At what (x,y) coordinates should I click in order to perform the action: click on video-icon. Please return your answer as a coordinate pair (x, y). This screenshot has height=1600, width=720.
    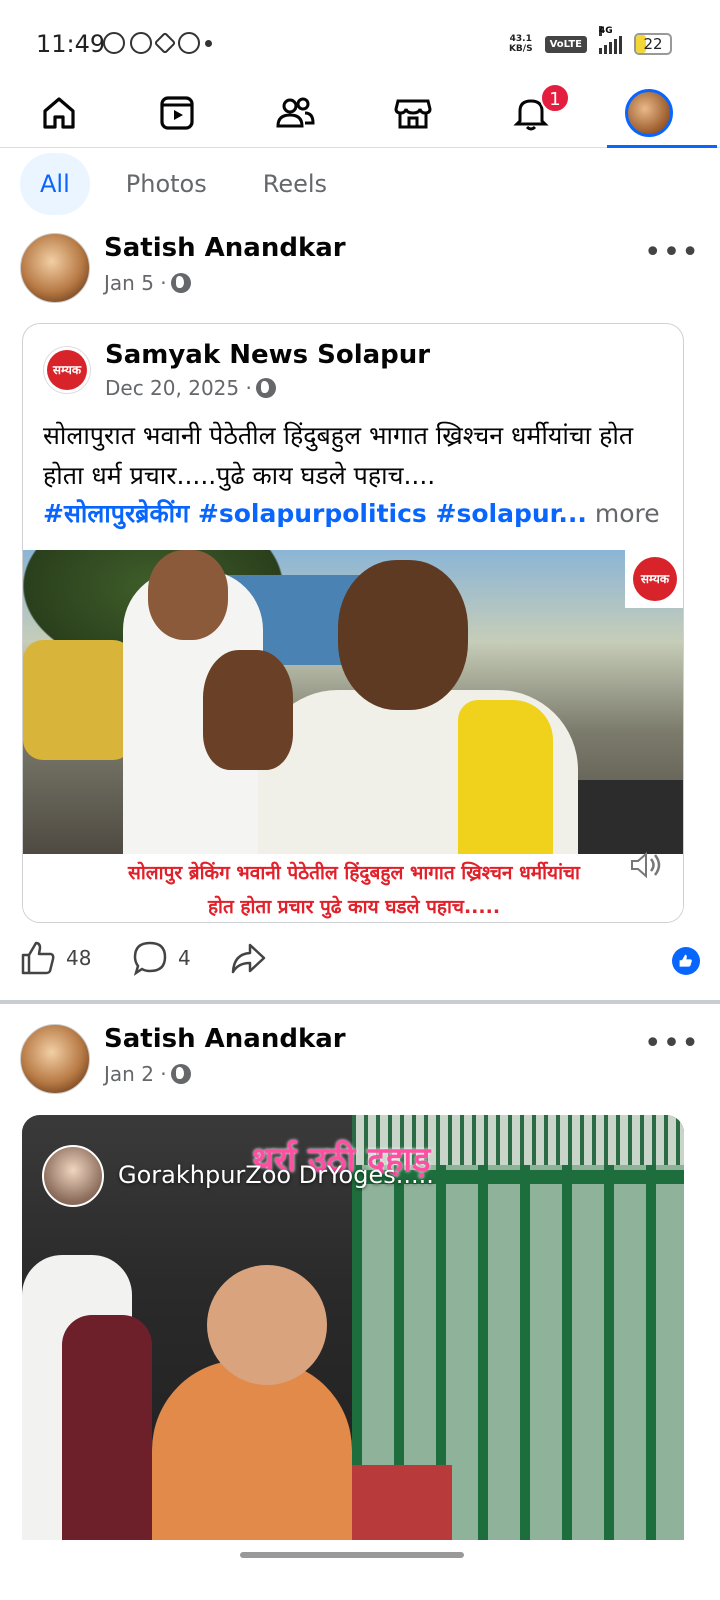
    Looking at the image, I should click on (177, 113).